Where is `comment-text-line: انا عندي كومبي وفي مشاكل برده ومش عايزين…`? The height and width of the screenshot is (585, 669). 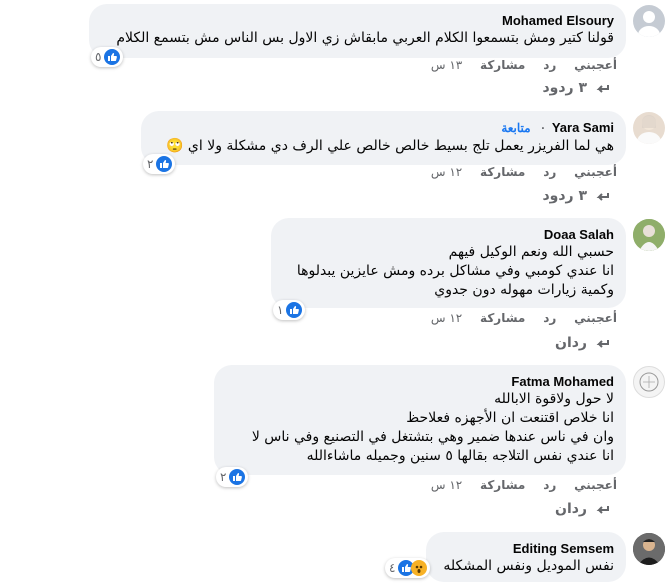
comment-text-line: انا عندي كومبي وفي مشاكل برده ومش عايزين… is located at coordinates (455, 271).